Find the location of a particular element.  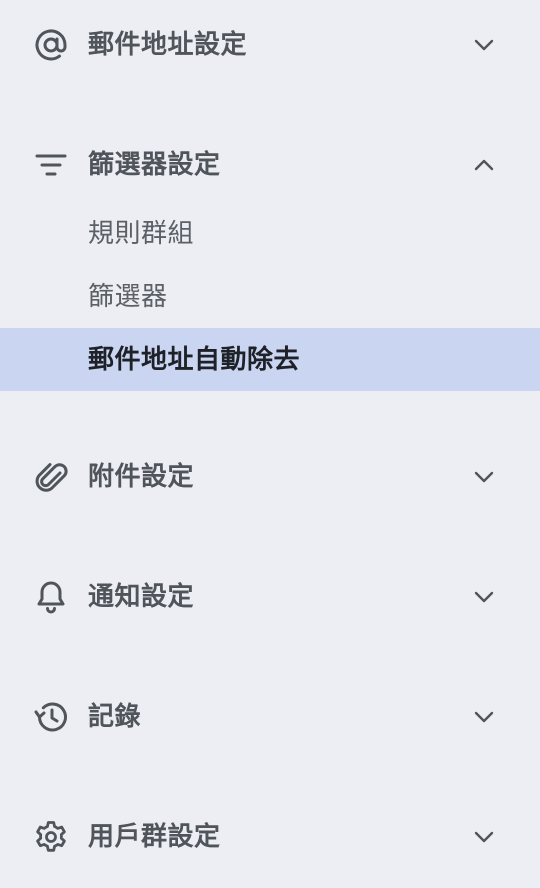

bell-icon is located at coordinates (51, 597).